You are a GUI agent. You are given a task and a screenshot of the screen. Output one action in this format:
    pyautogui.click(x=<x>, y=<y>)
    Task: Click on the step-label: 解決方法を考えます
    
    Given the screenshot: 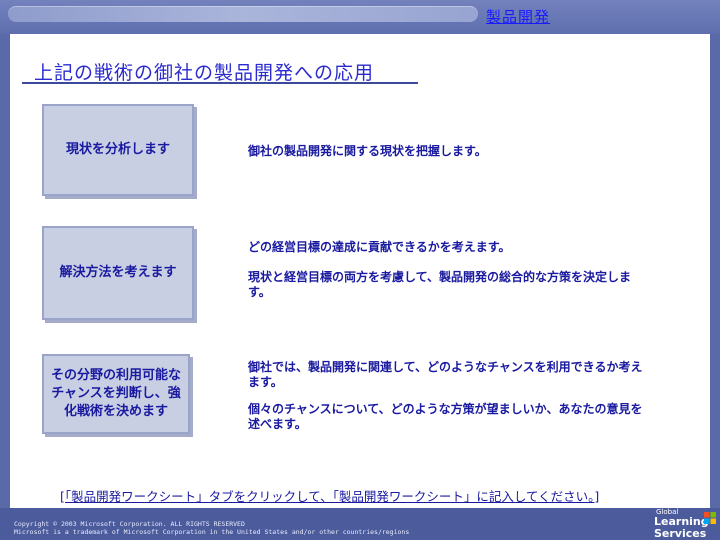 What is the action you would take?
    pyautogui.click(x=118, y=272)
    